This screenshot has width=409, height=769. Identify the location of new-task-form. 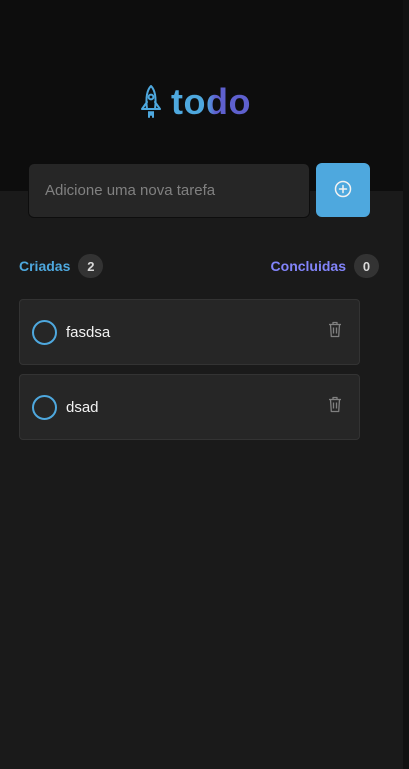
(199, 190).